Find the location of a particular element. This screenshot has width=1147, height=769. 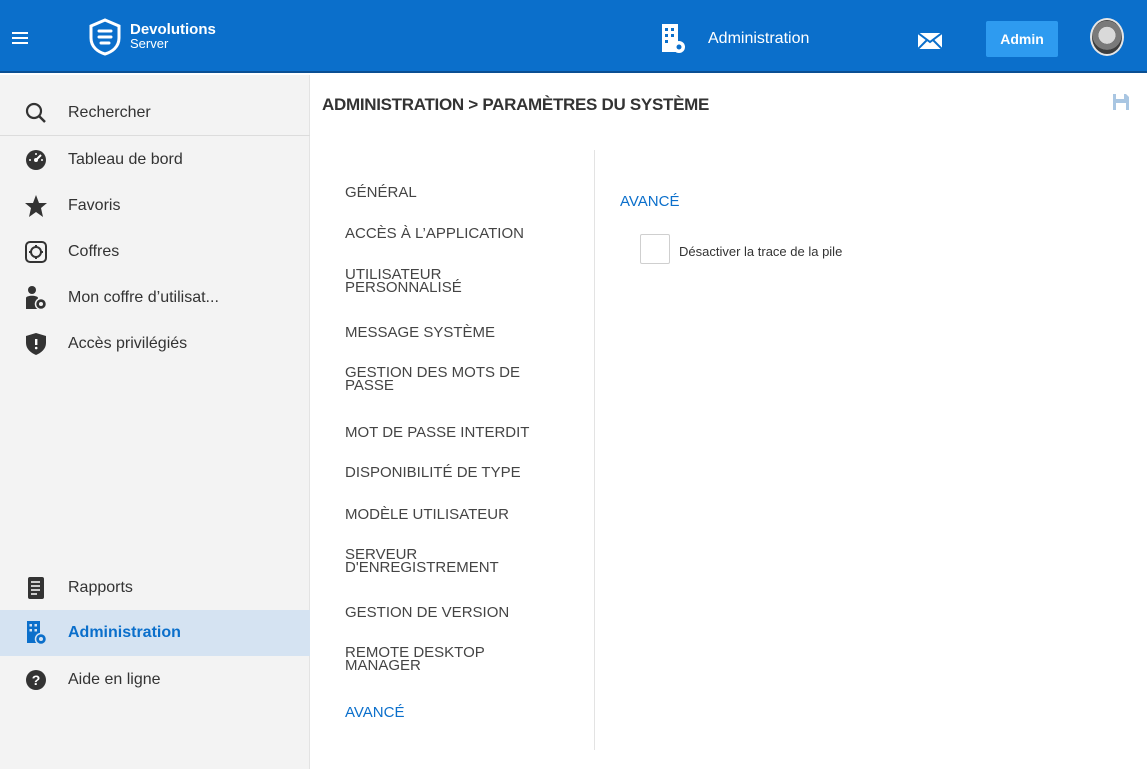

sidebar-item-help: ? Aide en ligne is located at coordinates (155, 680).